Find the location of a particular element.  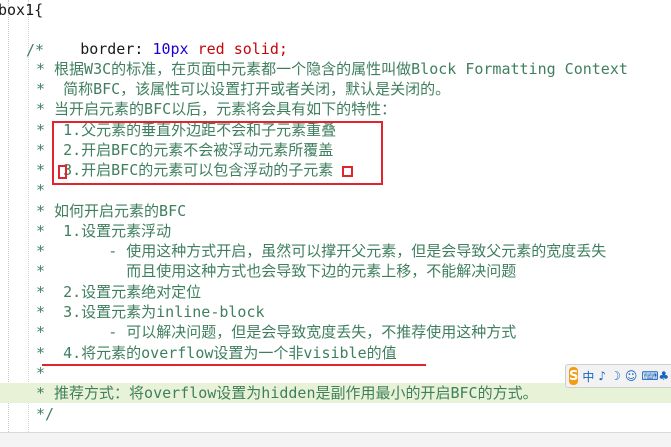

comment-text: * 2.设置元素绝对定位 is located at coordinates (119, 292).